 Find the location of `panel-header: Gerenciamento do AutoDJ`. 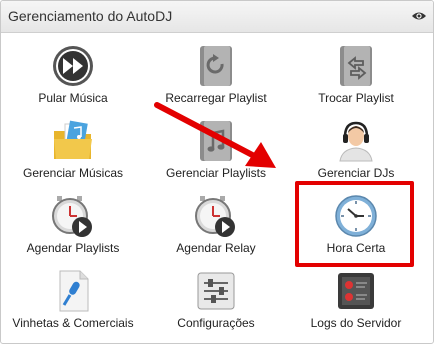

panel-header: Gerenciamento do AutoDJ is located at coordinates (217, 17).